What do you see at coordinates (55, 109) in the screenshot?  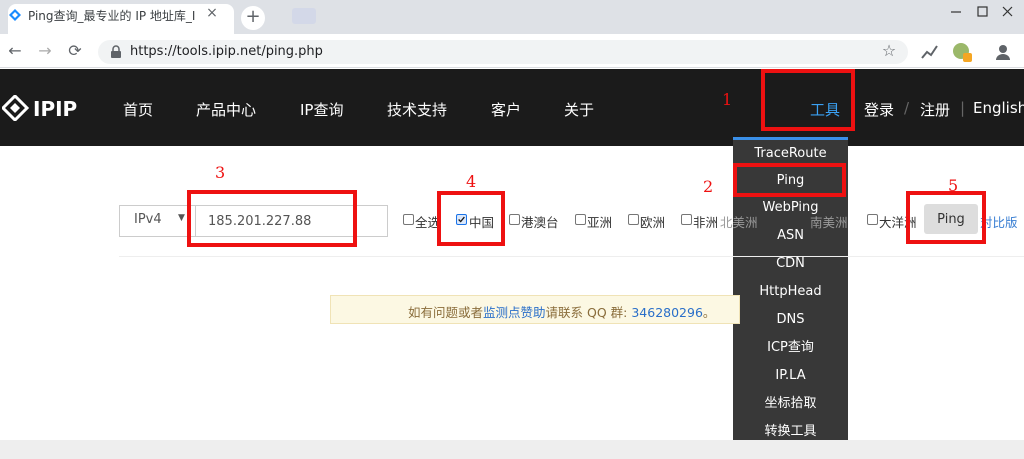 I see `logo-text: IPIP` at bounding box center [55, 109].